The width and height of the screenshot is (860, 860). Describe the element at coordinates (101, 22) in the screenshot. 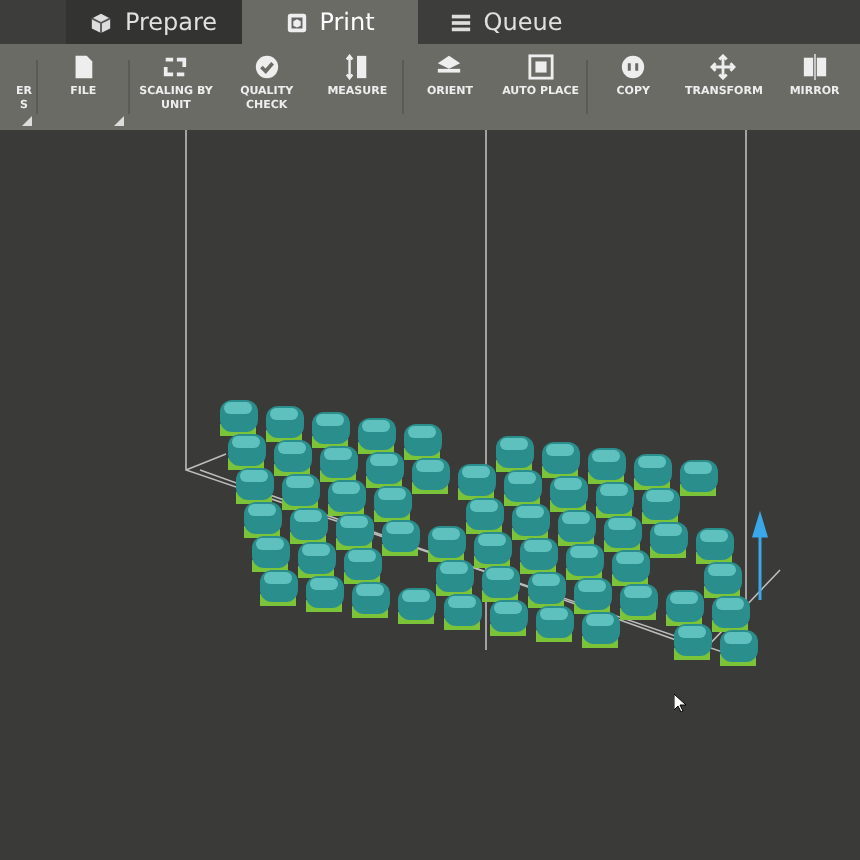

I see `cube-icon` at that location.